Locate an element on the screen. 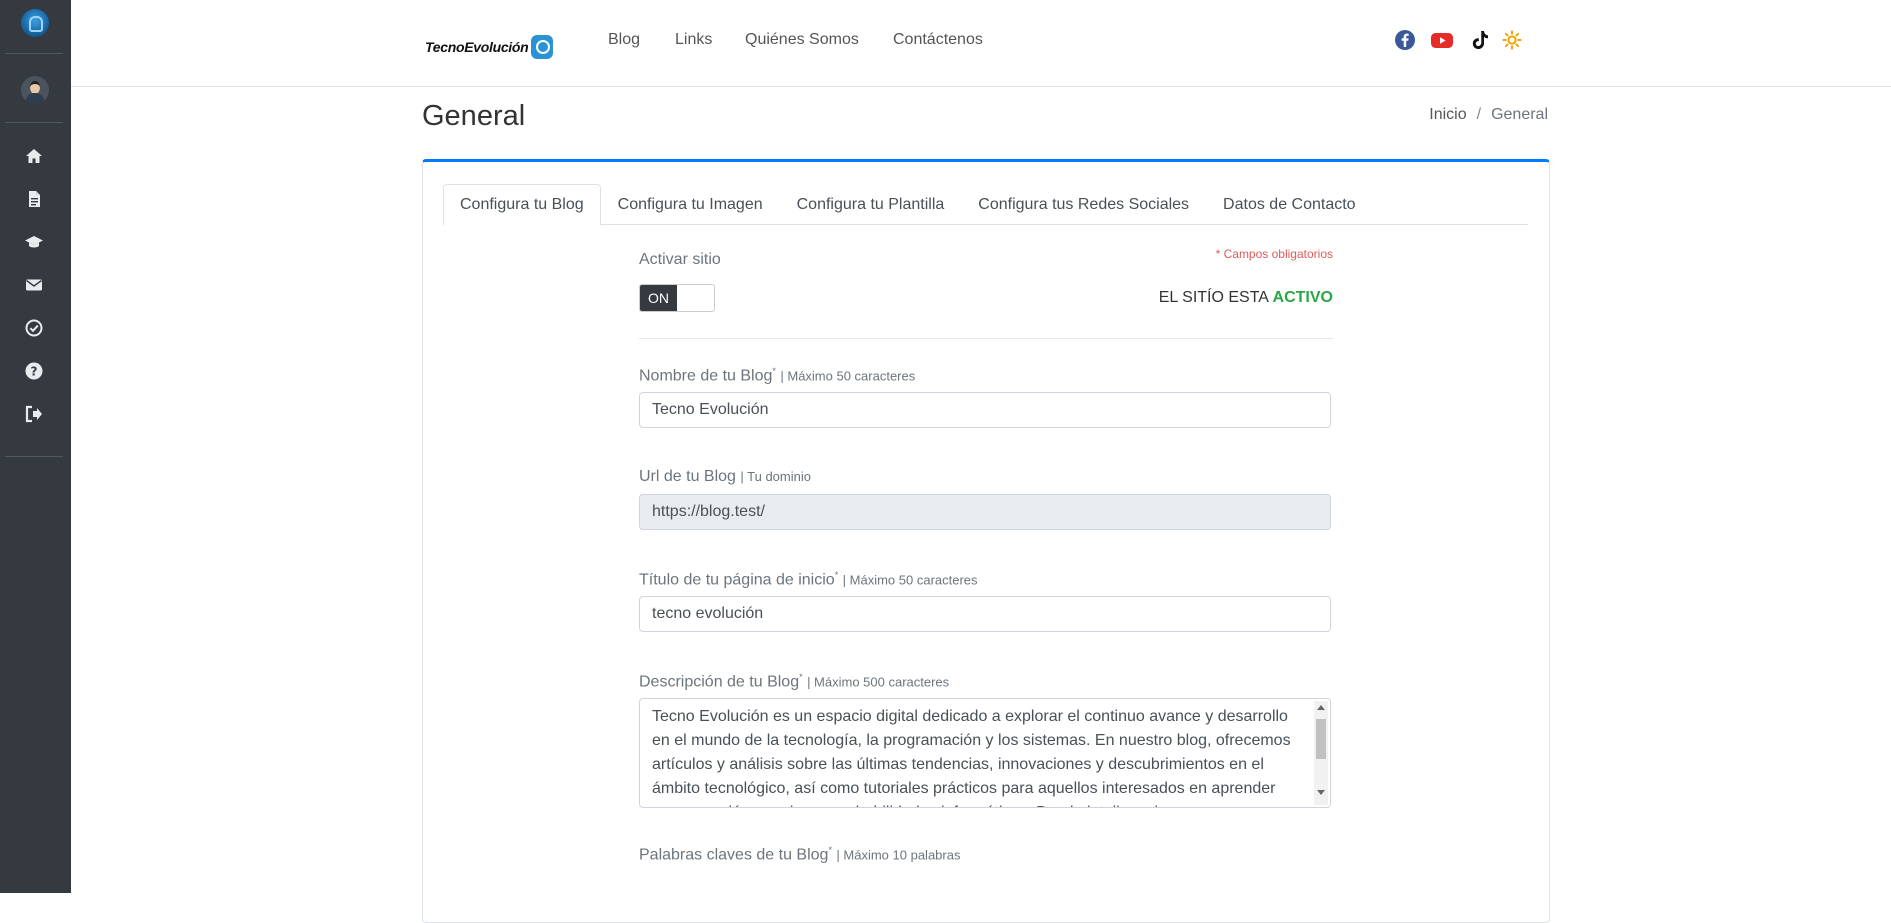  activate-site-label: Activar sitio is located at coordinates (680, 259).